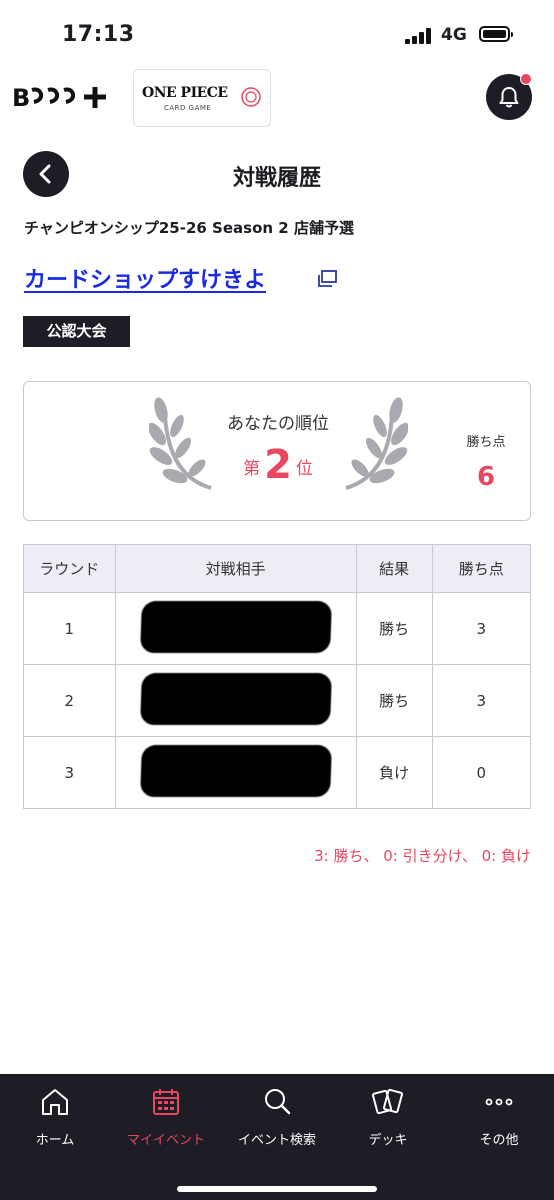  I want to click on nav-label: ホーム, so click(55, 1140).